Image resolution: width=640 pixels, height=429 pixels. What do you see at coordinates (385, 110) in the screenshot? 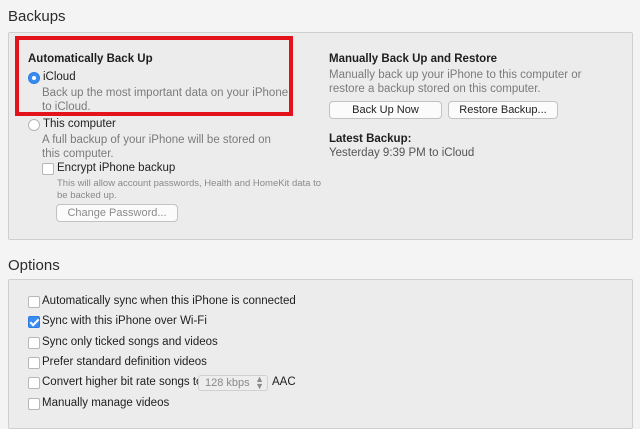
I see `back-up-now-button: Back Up Now` at bounding box center [385, 110].